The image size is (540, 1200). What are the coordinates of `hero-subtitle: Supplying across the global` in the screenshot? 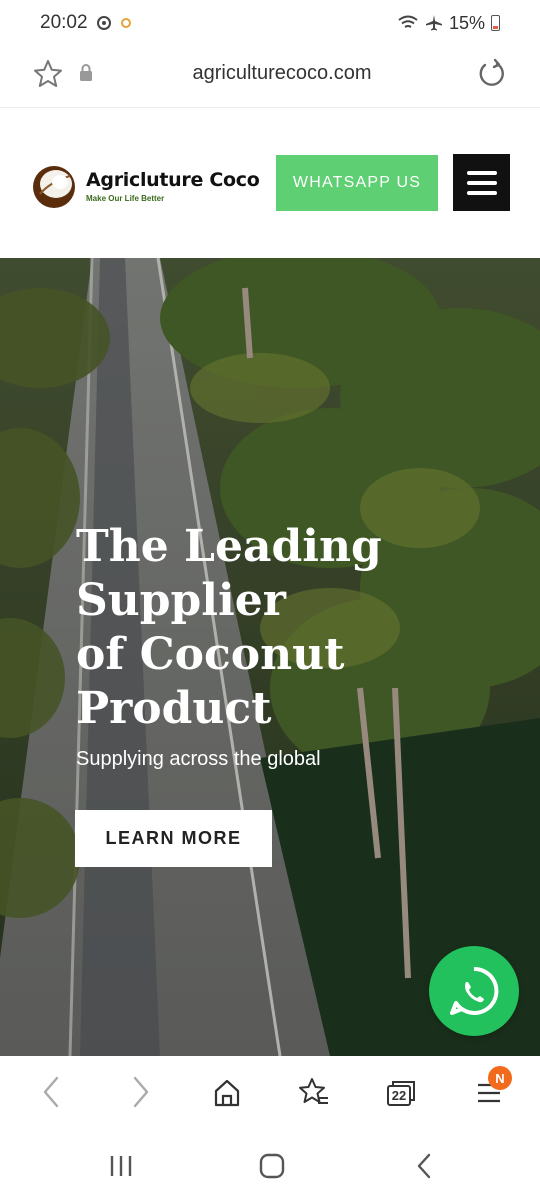 It's located at (198, 759).